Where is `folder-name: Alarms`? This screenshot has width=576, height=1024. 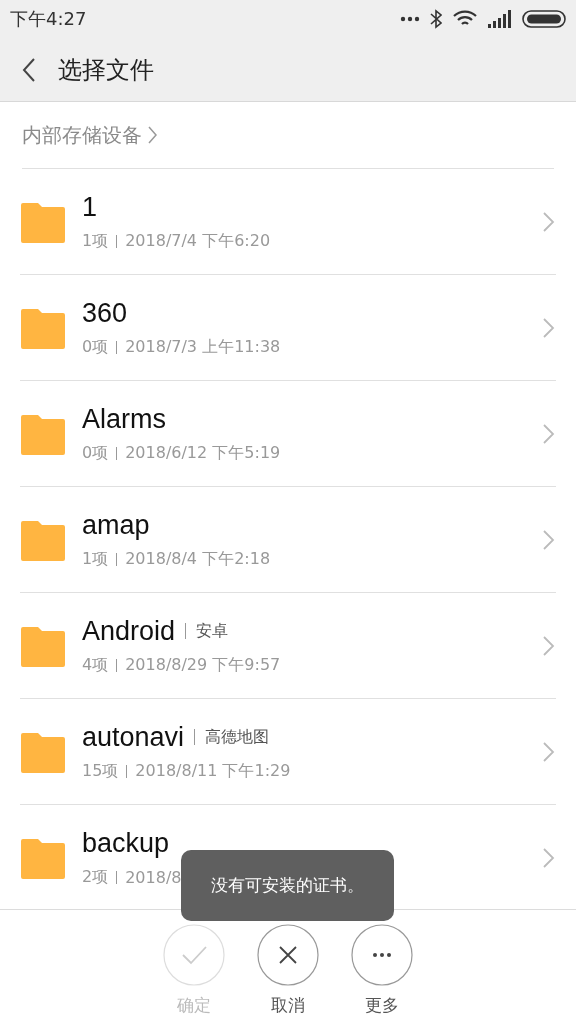
folder-name: Alarms is located at coordinates (124, 419).